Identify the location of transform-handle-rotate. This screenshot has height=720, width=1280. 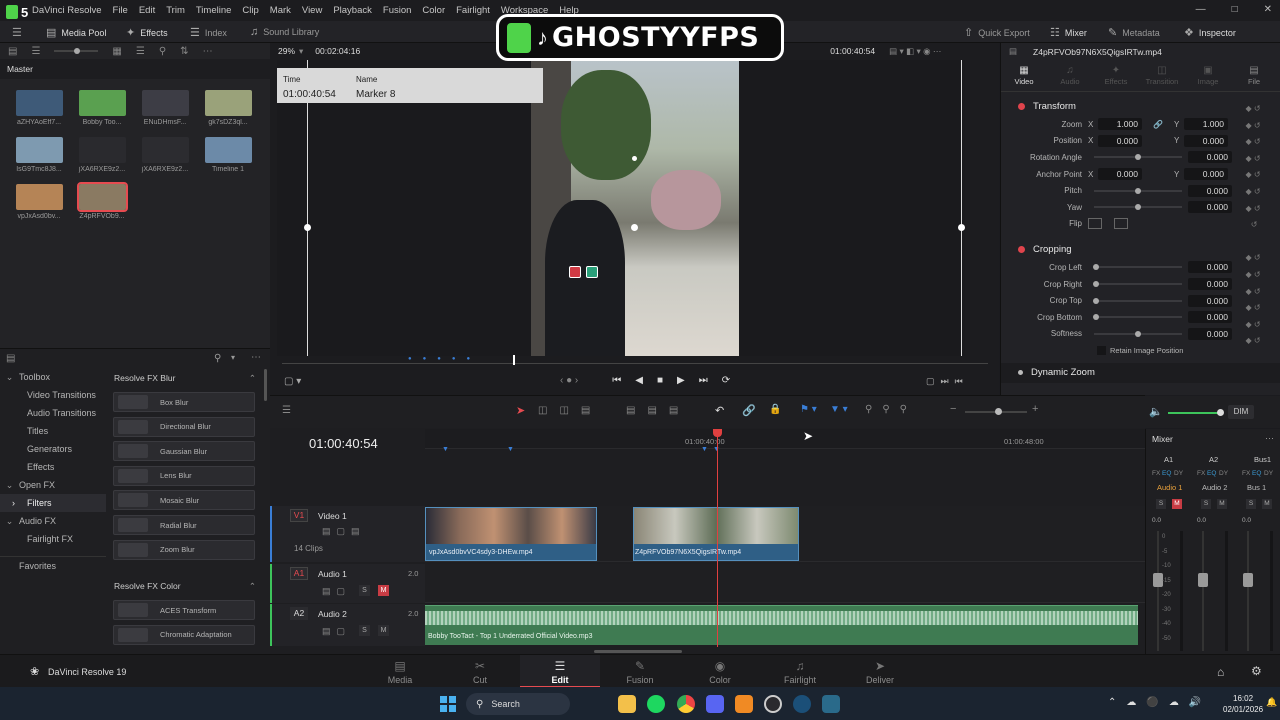
(634, 158).